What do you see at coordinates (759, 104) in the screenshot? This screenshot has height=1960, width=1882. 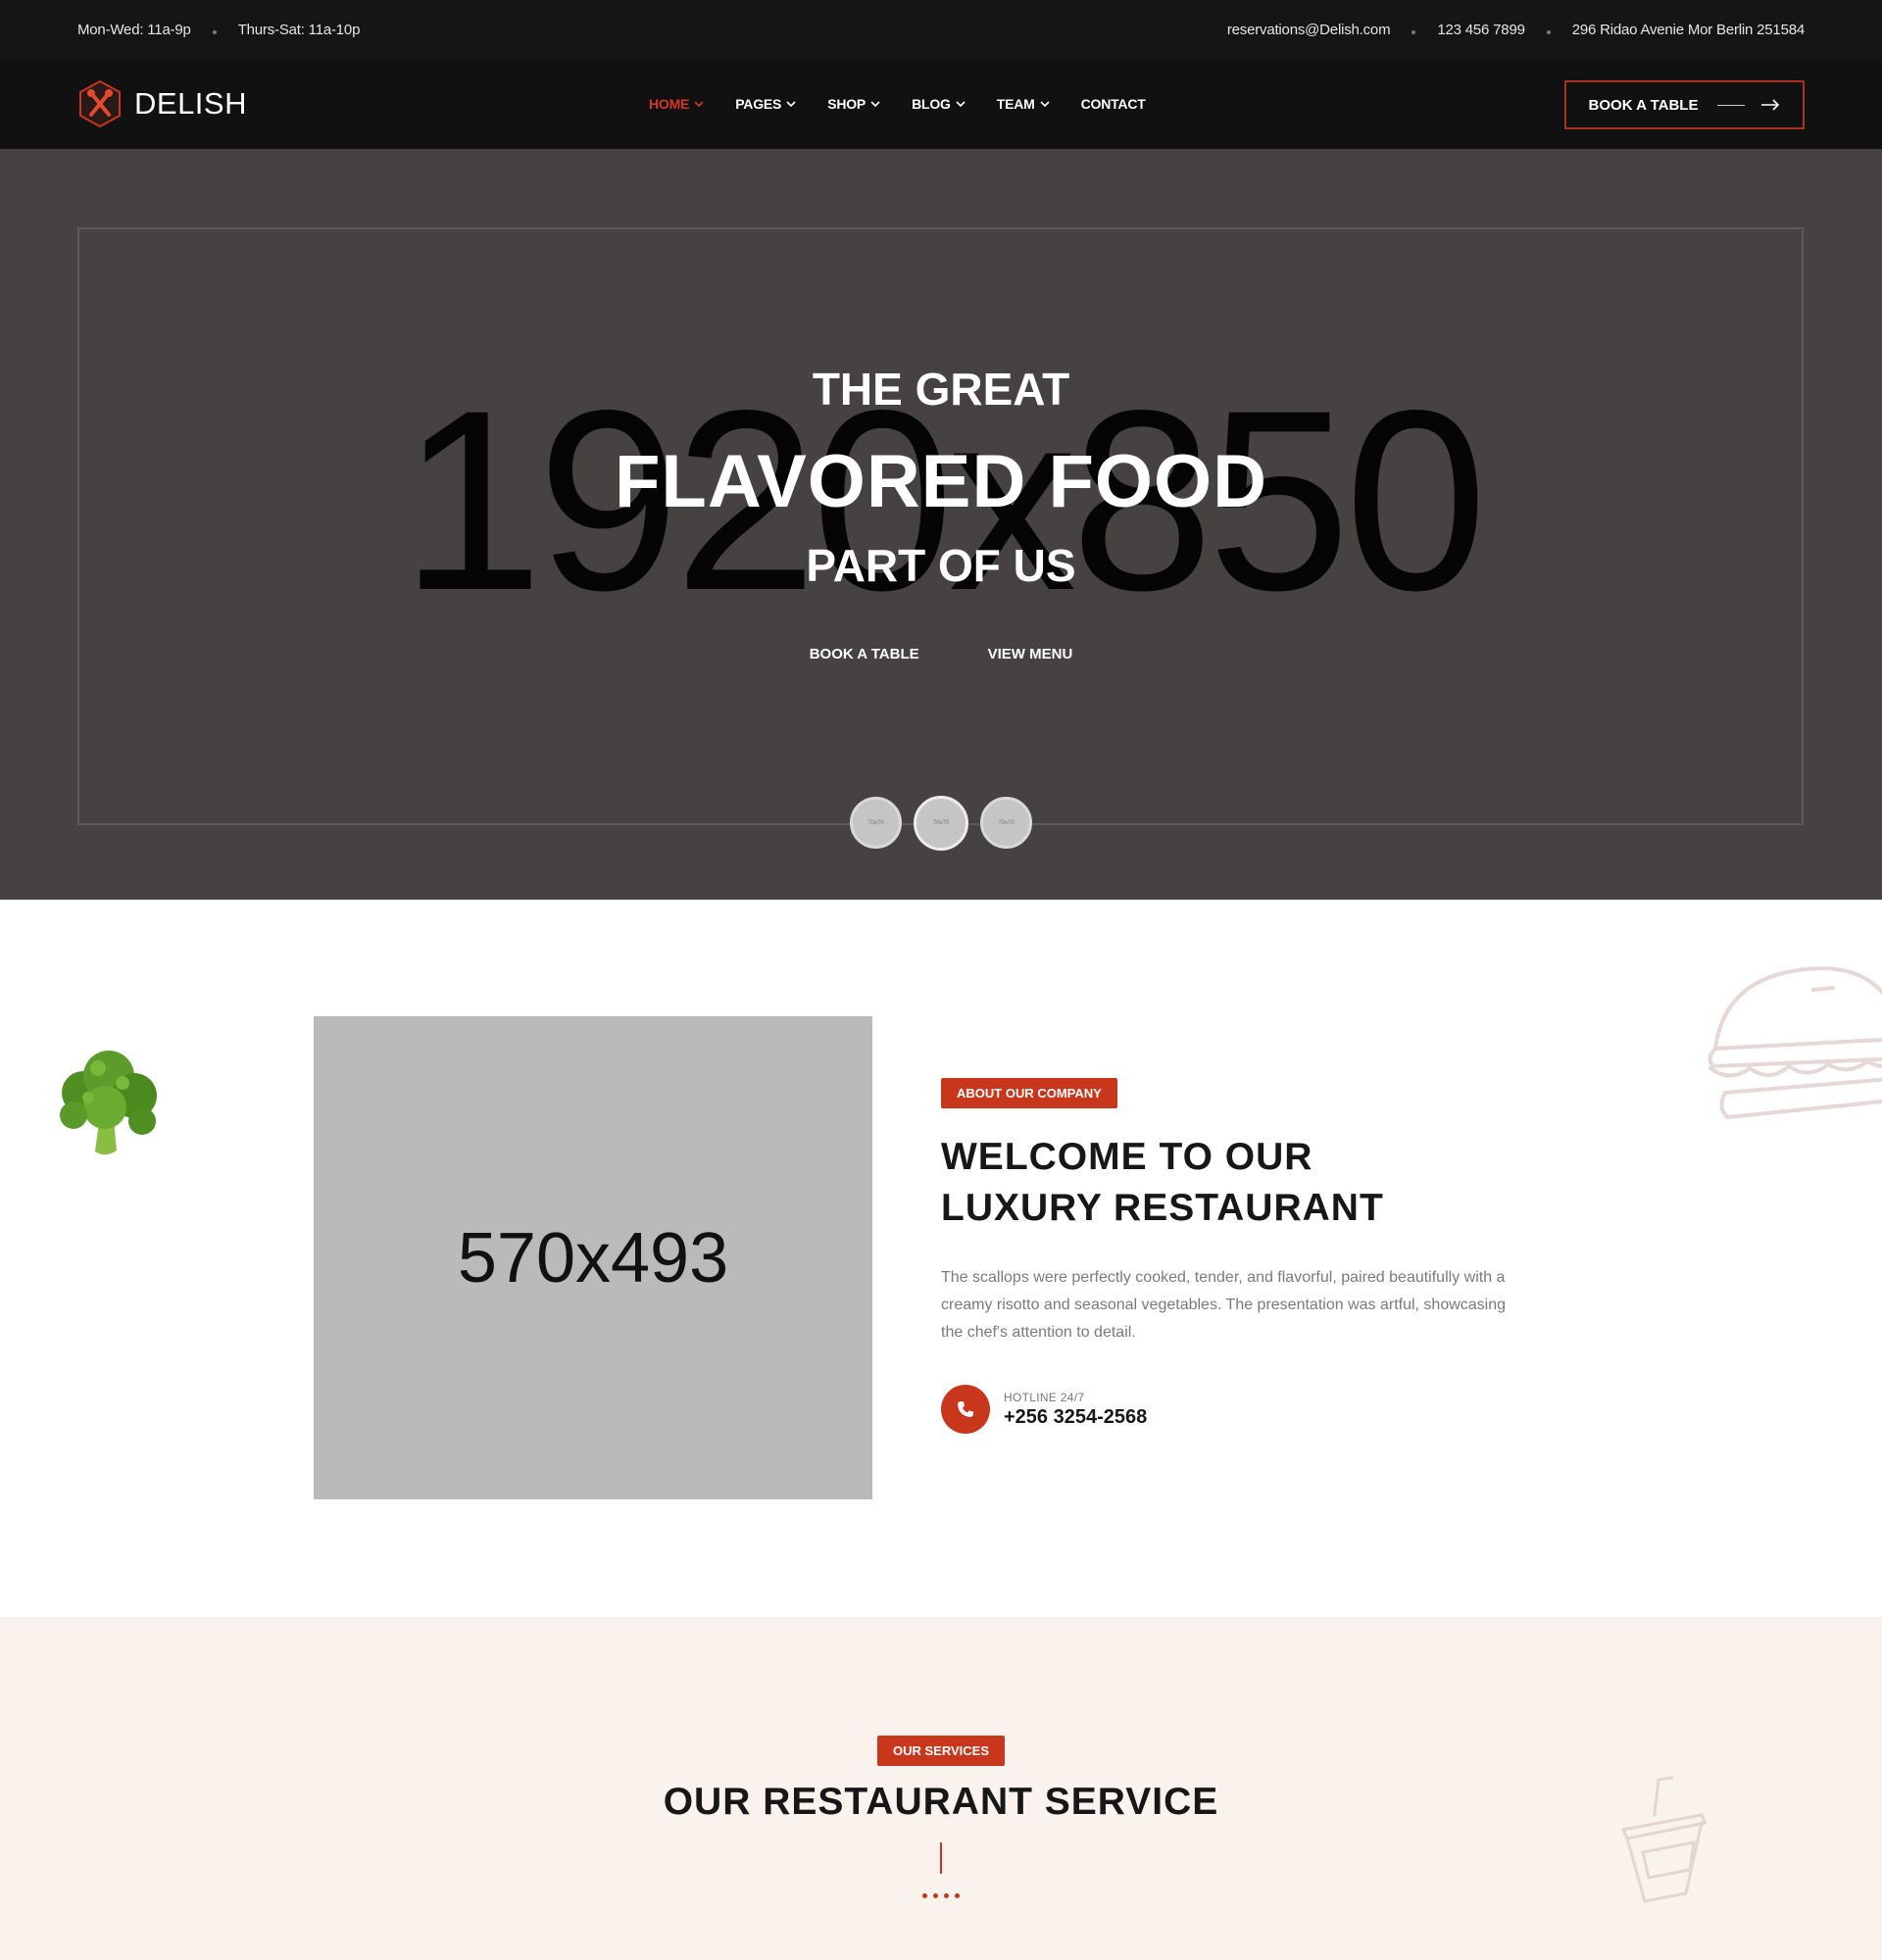 I see `nav-item-label: PAGES` at bounding box center [759, 104].